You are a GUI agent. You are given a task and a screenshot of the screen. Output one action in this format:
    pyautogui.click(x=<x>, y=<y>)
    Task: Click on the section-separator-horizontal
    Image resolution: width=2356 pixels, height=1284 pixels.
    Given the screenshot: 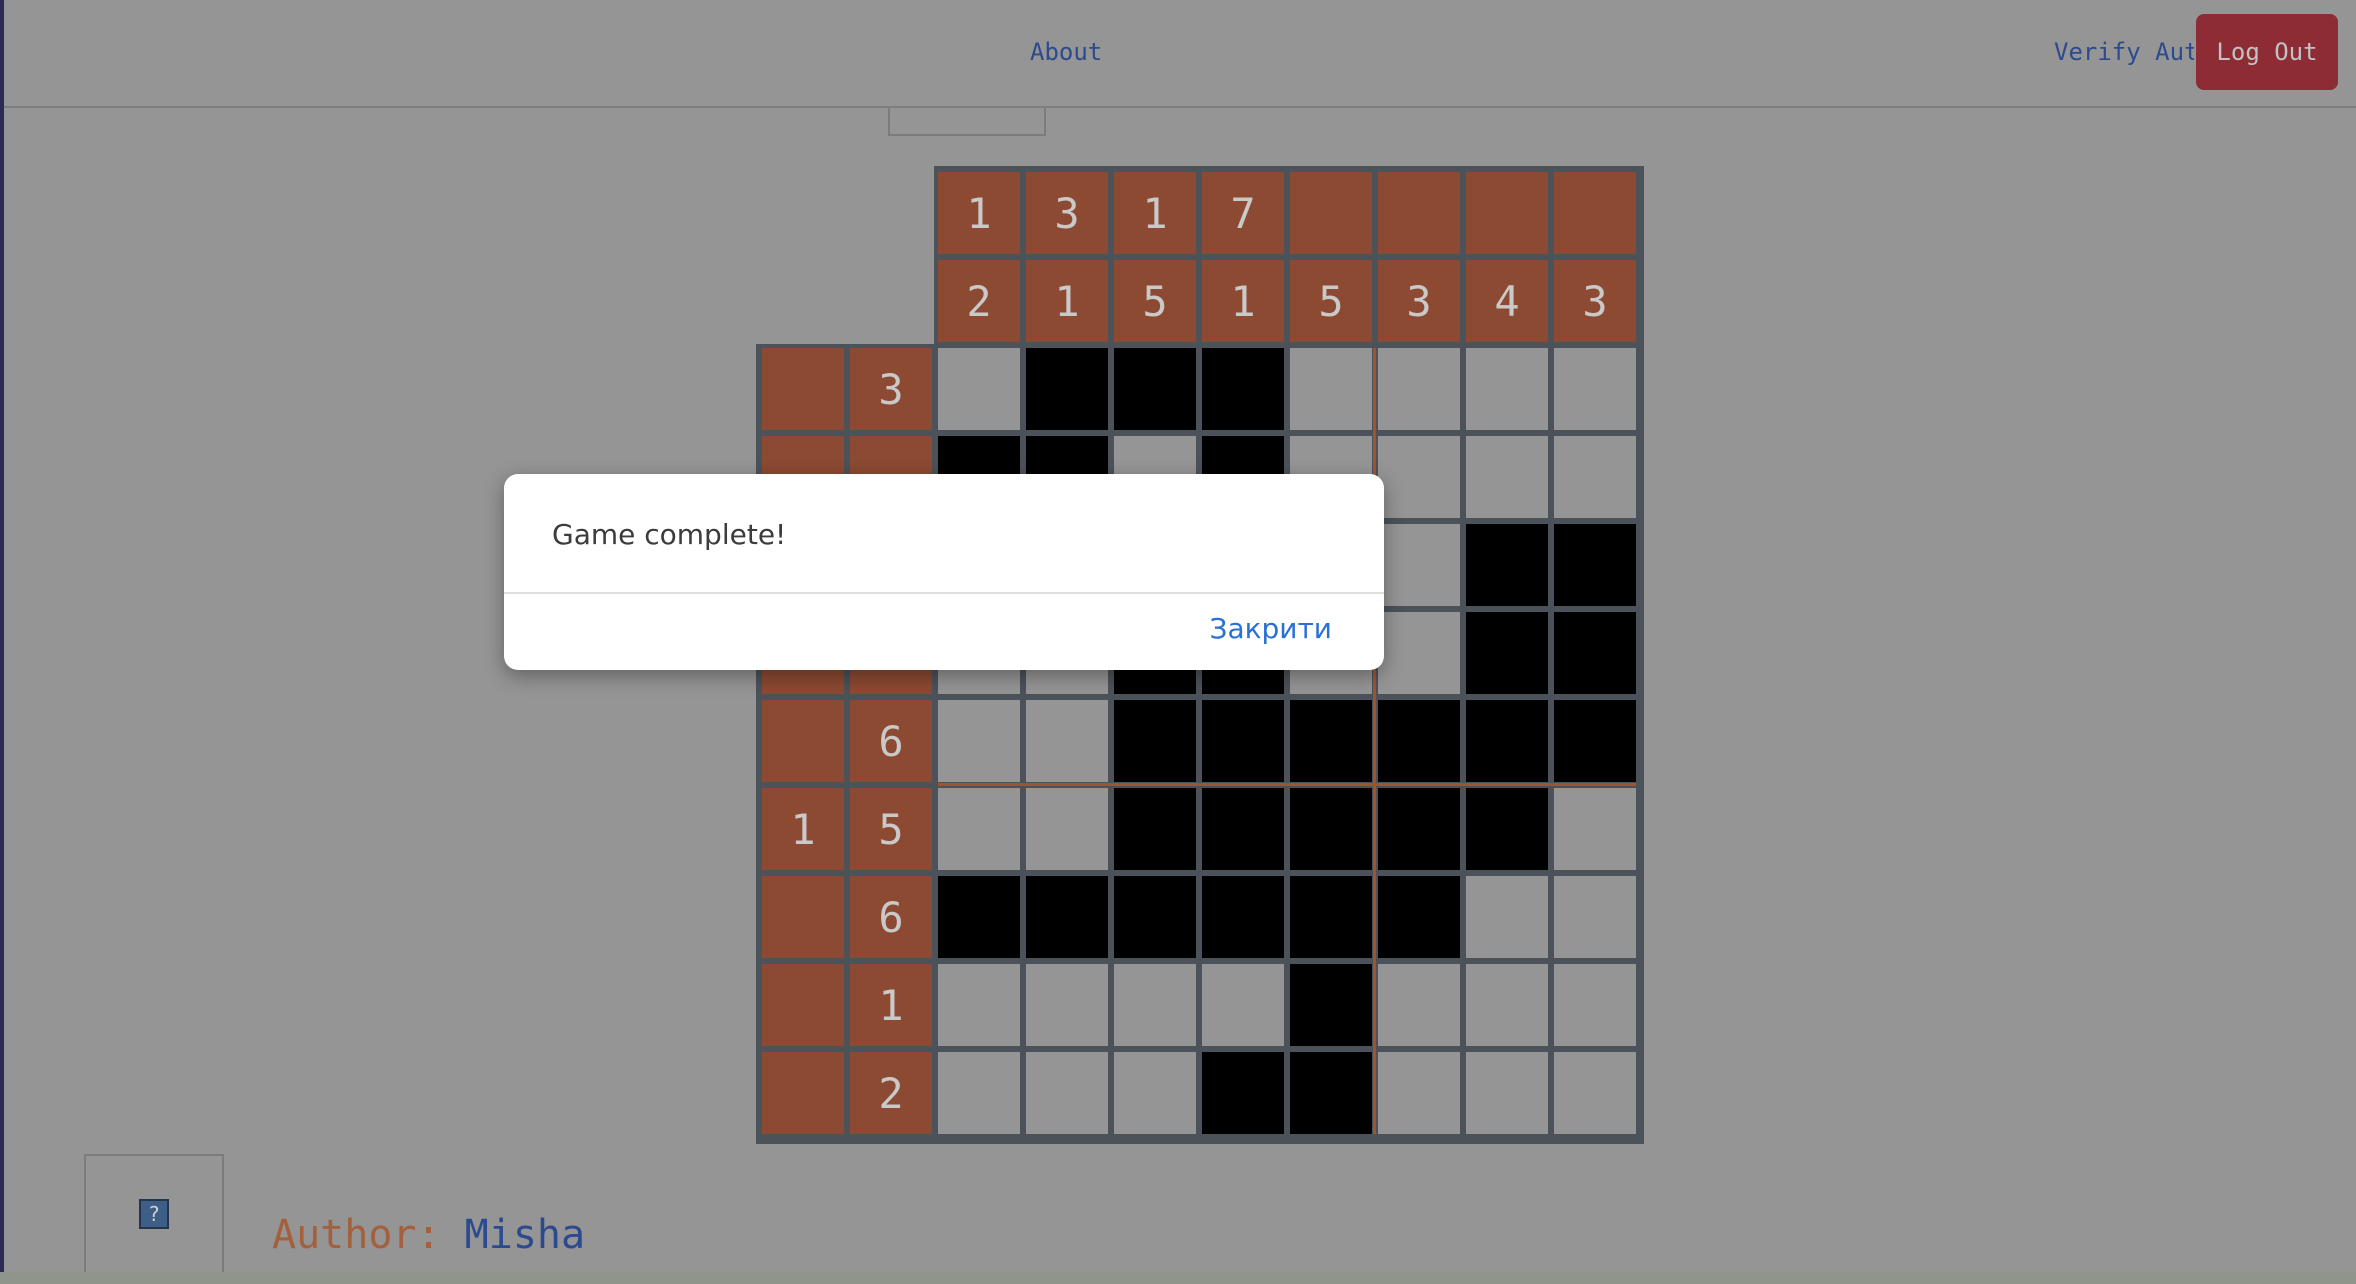 What is the action you would take?
    pyautogui.click(x=1287, y=784)
    